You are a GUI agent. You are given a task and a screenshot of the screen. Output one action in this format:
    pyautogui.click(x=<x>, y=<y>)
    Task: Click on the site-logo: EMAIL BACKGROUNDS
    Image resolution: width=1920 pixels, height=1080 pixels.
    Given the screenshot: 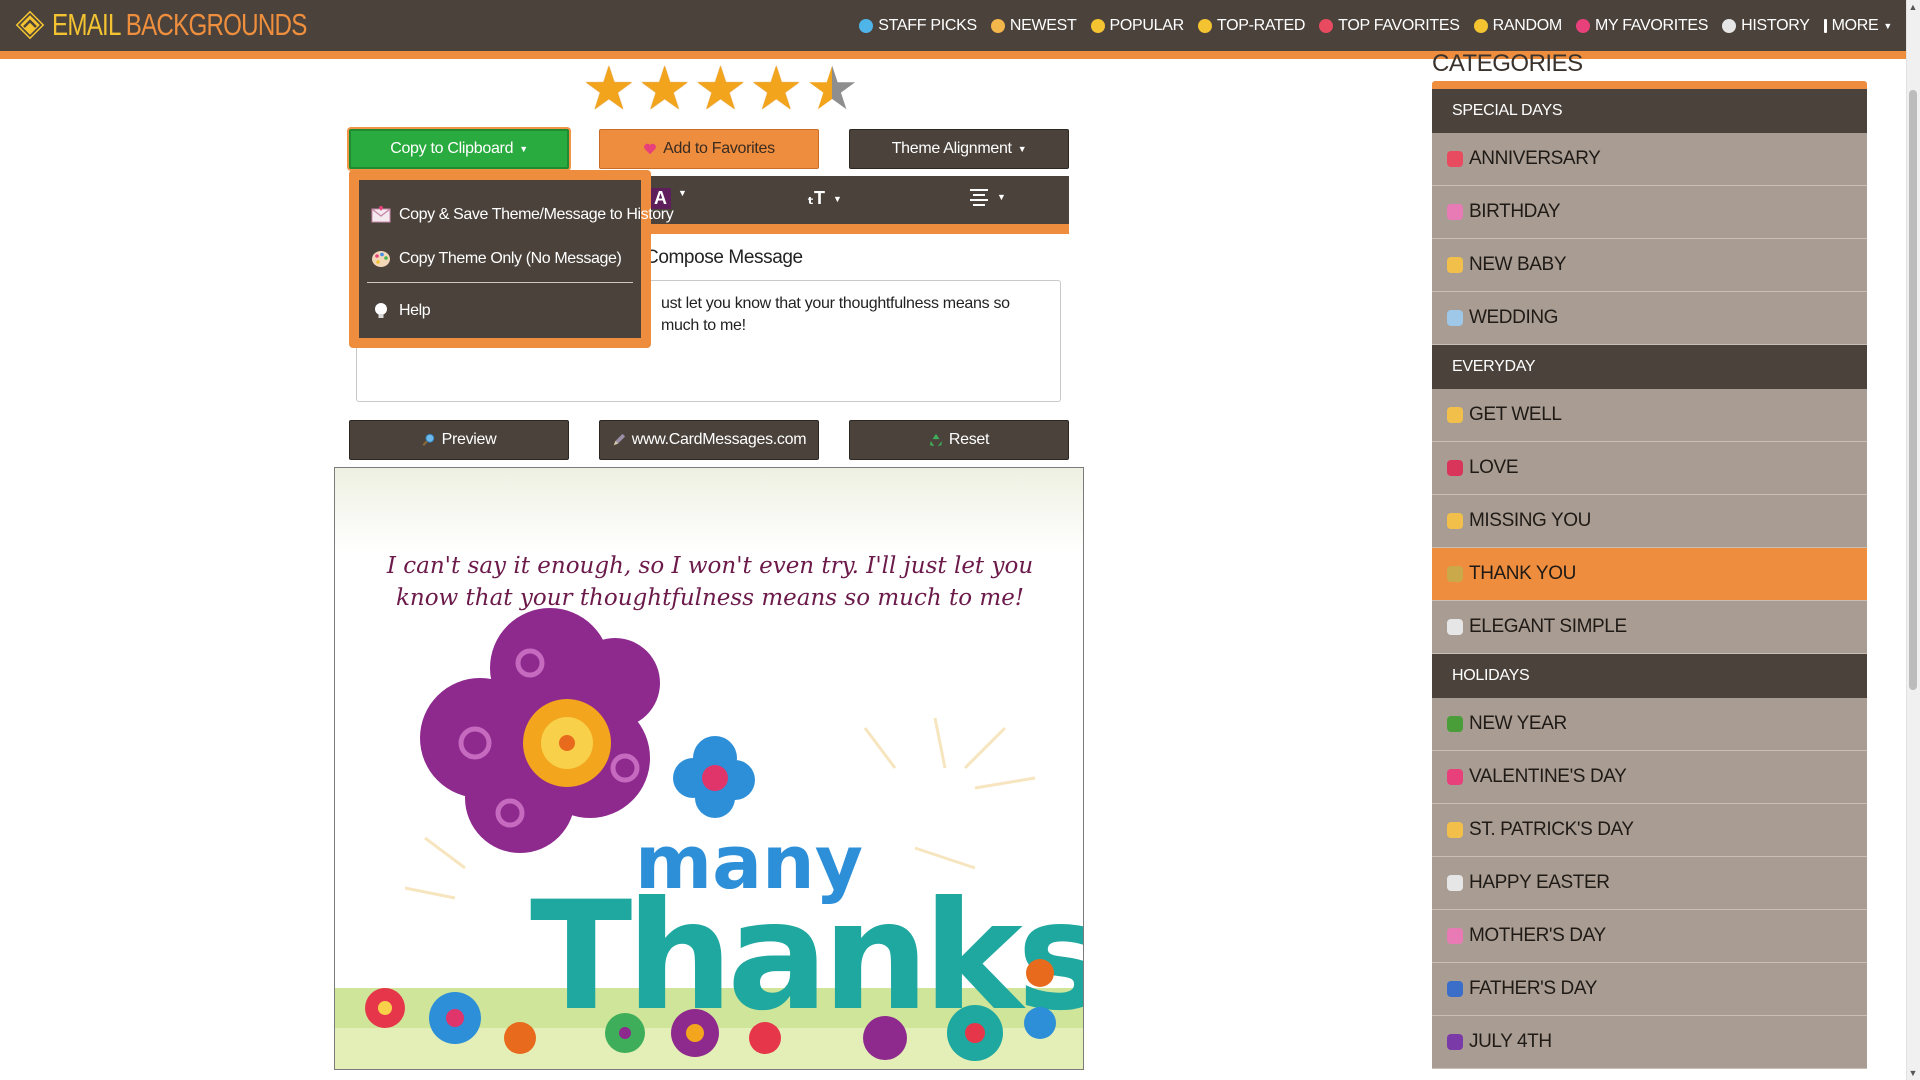 What is the action you would take?
    pyautogui.click(x=196, y=25)
    